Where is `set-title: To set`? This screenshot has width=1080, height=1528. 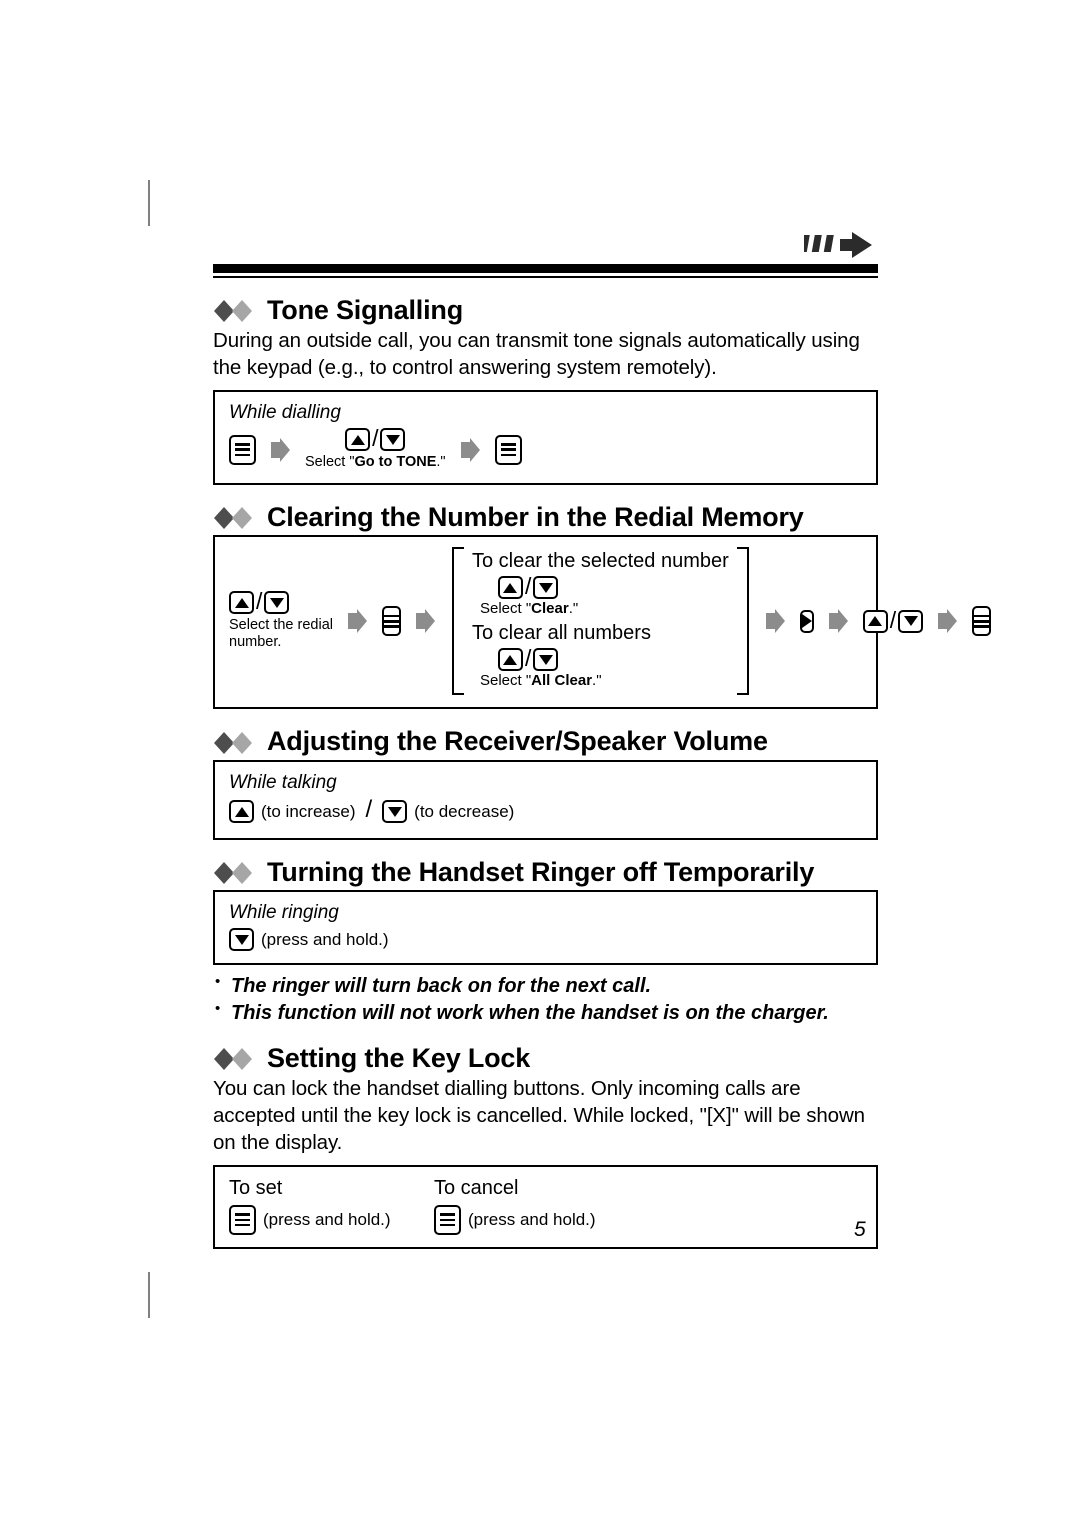
set-title: To set is located at coordinates (256, 1187).